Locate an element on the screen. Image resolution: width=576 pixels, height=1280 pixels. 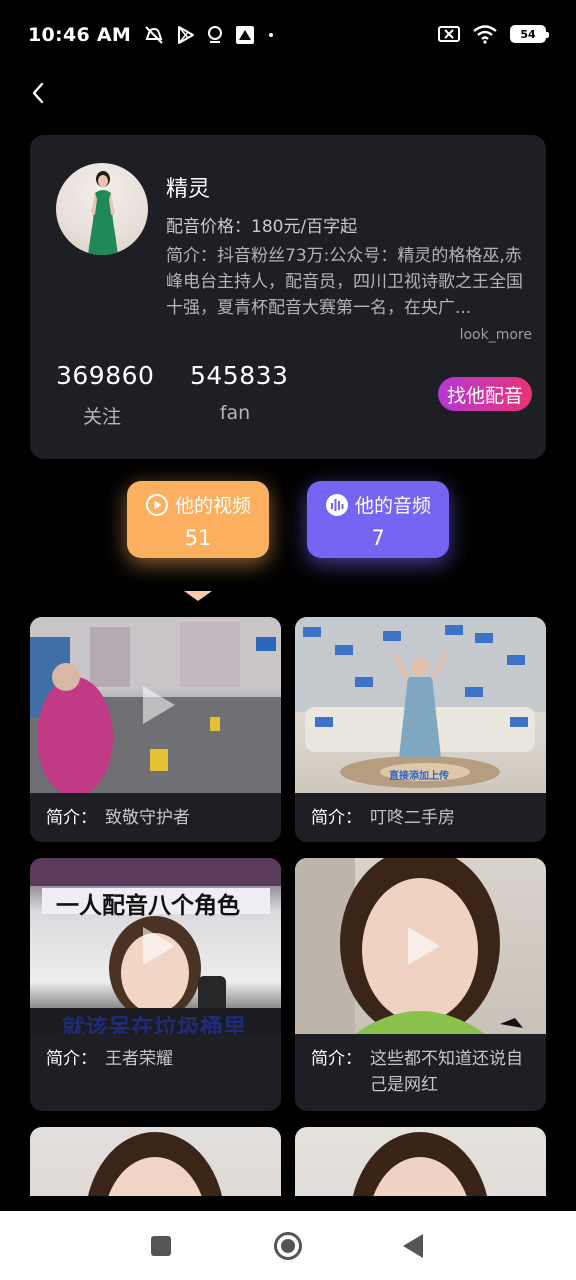
tab-audio-label: 他的音频 is located at coordinates (392, 506).